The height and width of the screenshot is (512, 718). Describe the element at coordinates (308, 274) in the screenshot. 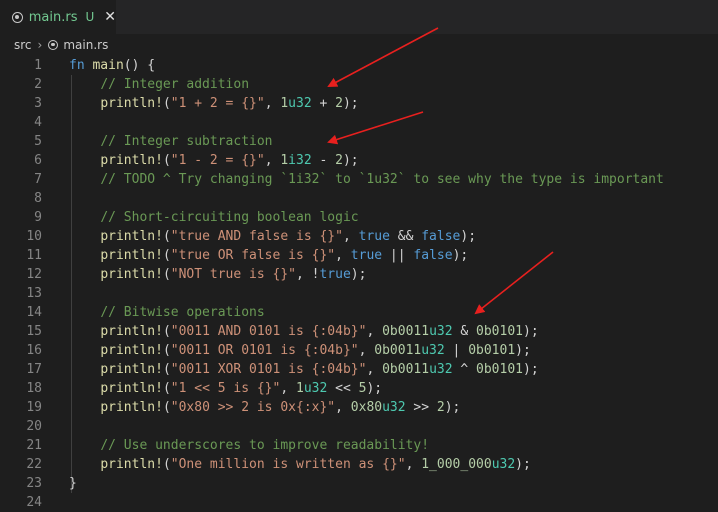

I see `code-token: , !` at that location.